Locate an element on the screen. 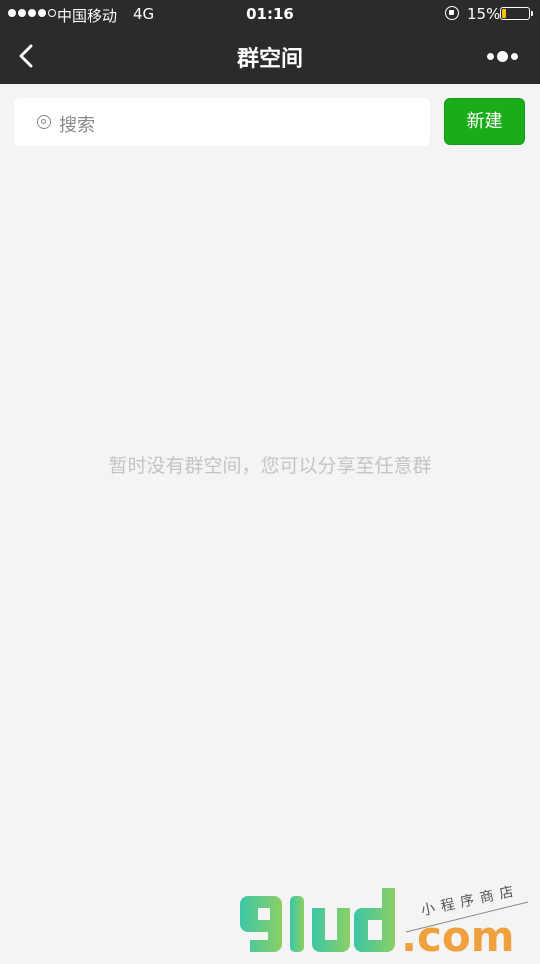 The image size is (540, 964). orientation-lock-icon is located at coordinates (452, 13).